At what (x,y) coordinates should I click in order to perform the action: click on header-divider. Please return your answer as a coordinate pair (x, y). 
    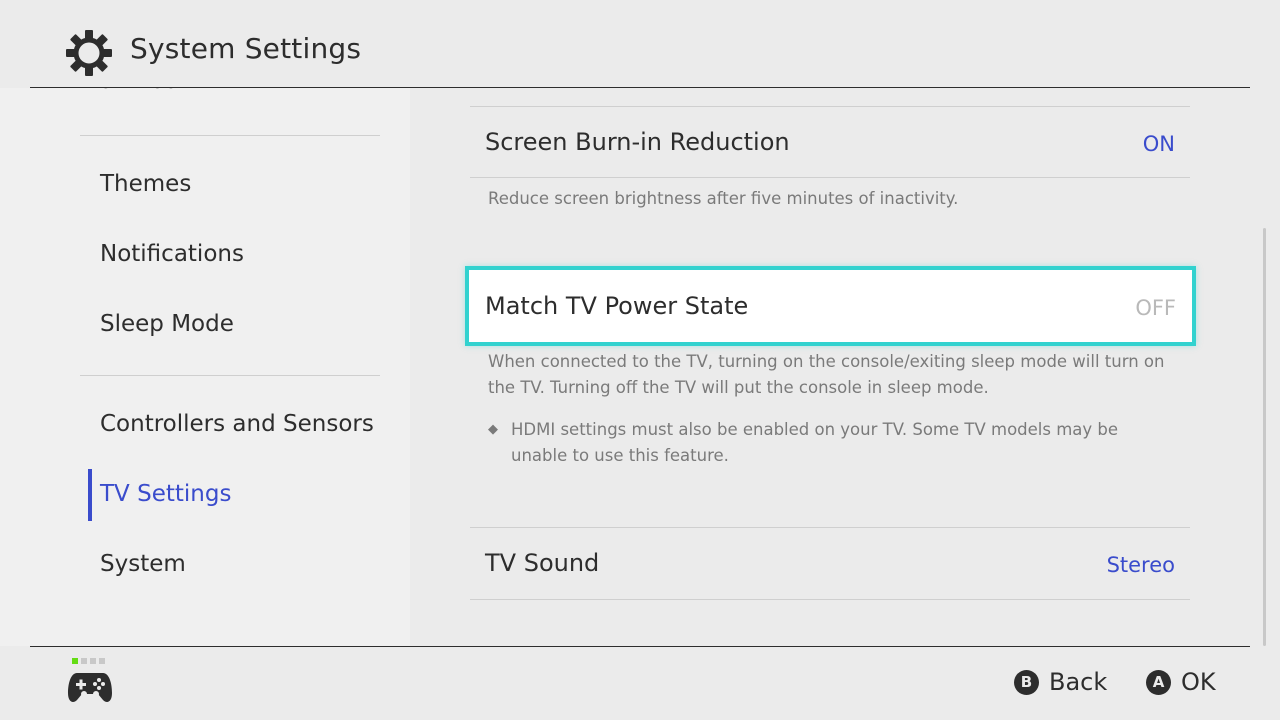
    Looking at the image, I should click on (640, 87).